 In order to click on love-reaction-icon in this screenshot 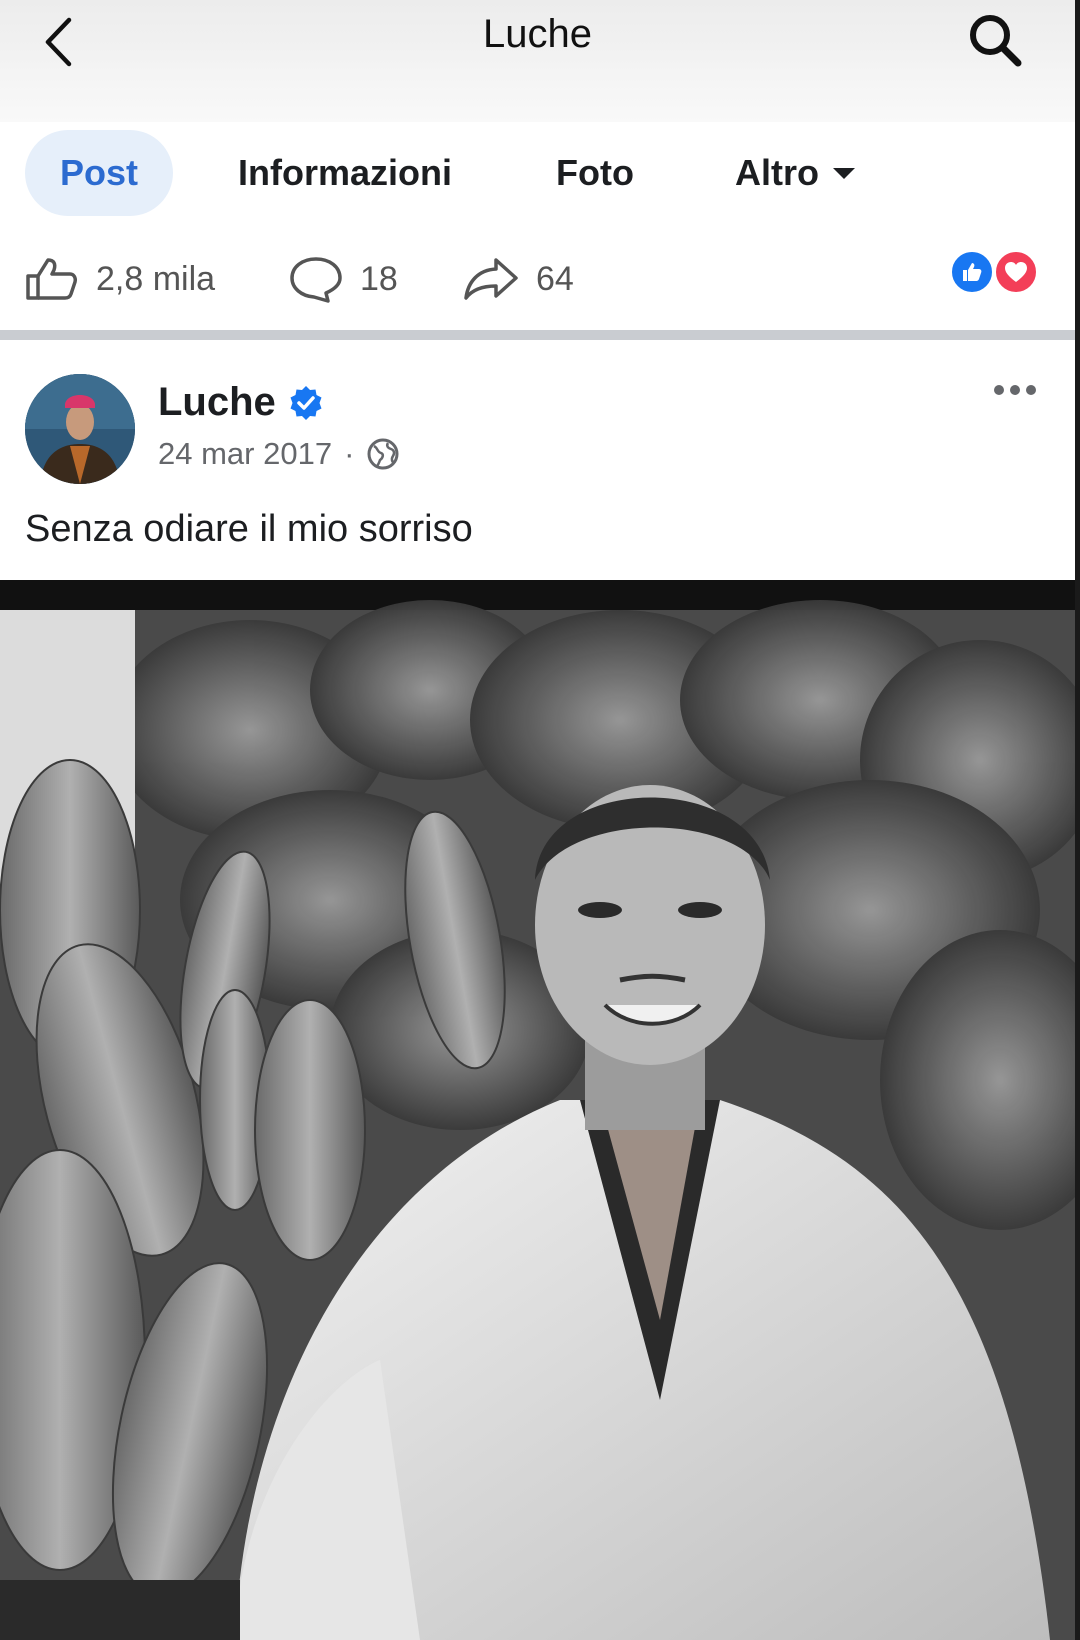, I will do `click(1016, 272)`.